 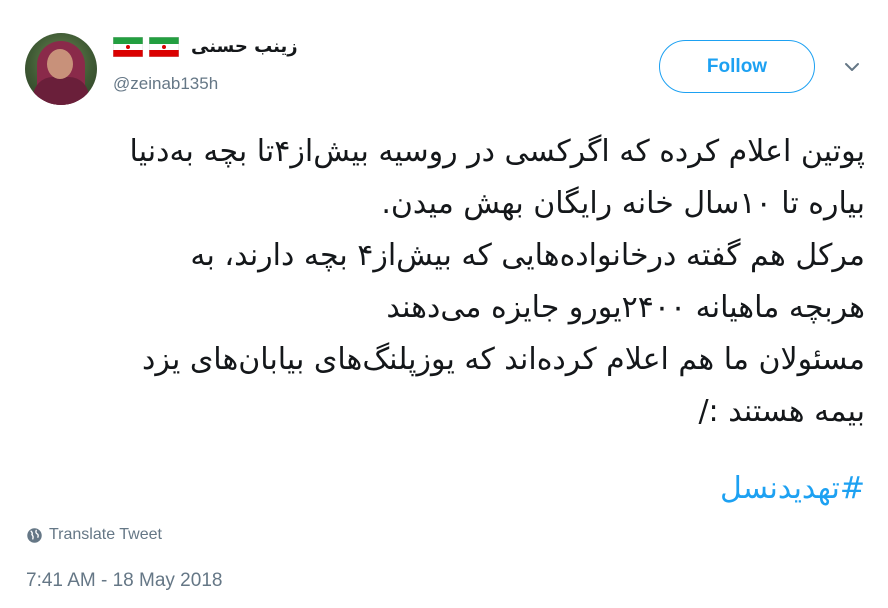 I want to click on hashtag-link: #تهدیدنسل, so click(x=442, y=489).